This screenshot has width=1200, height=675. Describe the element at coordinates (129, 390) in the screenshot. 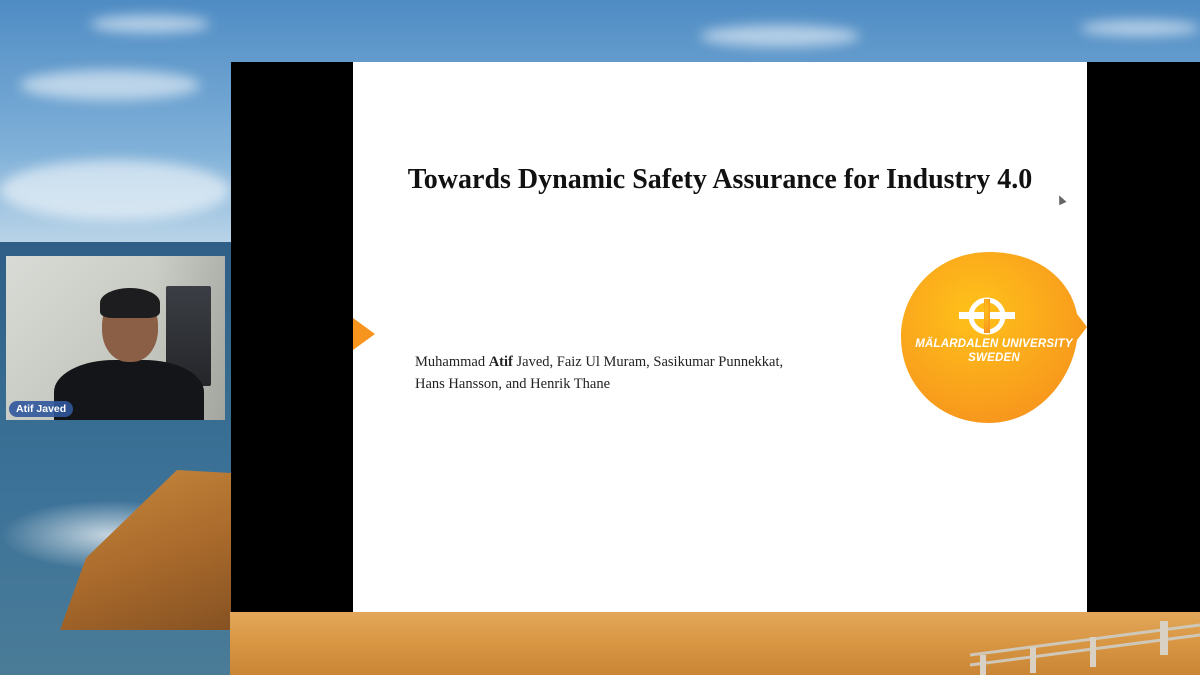

I see `participant-body` at that location.